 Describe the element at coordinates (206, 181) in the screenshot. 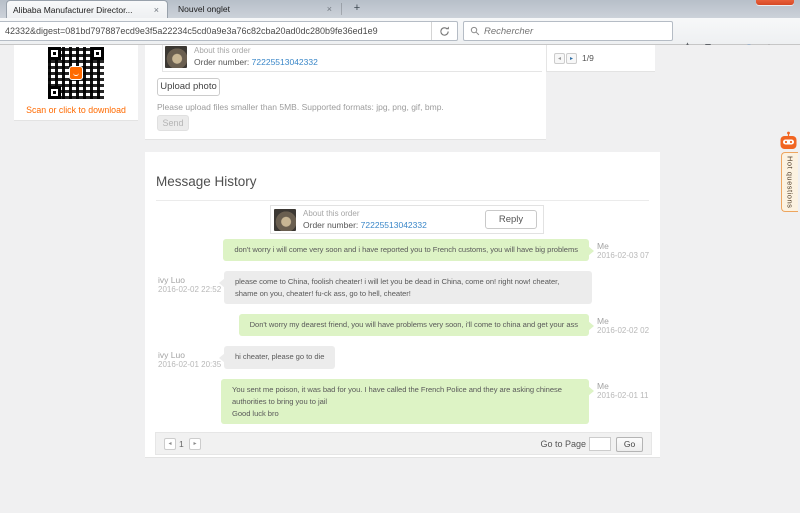

I see `section-title: Message History` at that location.